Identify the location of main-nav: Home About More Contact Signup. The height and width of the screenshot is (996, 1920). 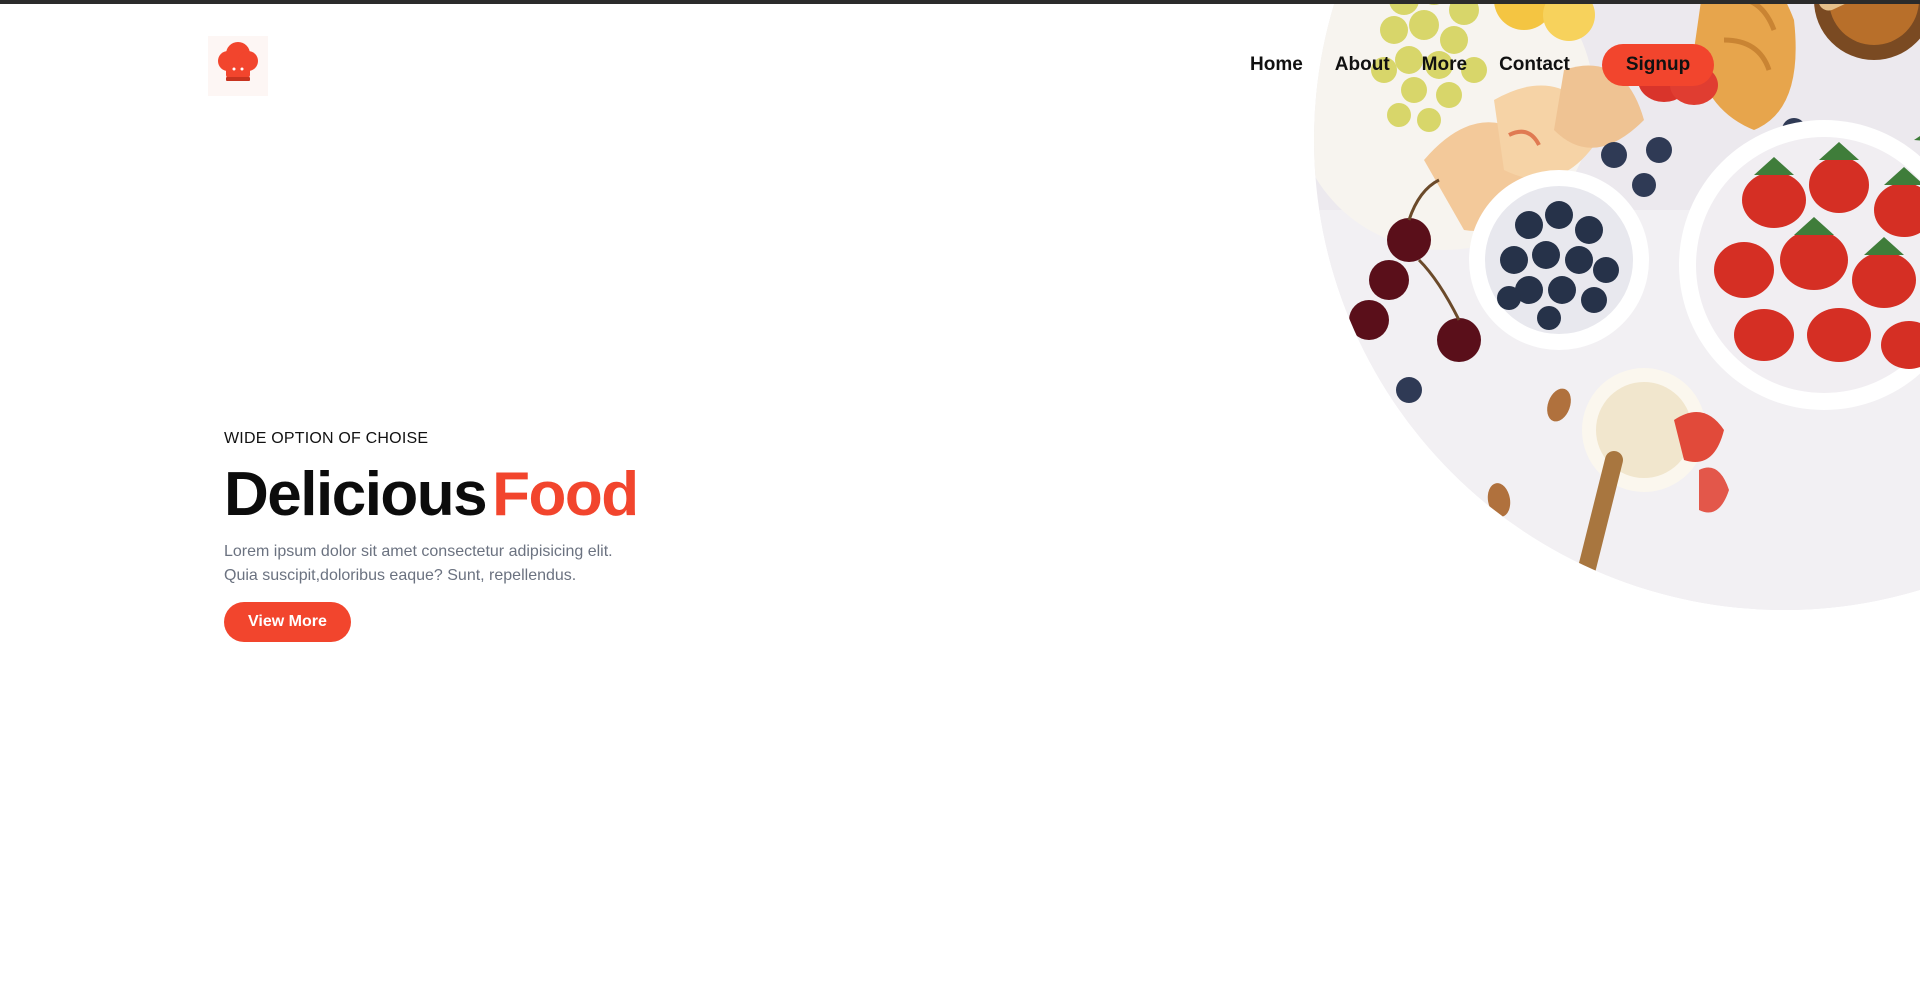
(1482, 65).